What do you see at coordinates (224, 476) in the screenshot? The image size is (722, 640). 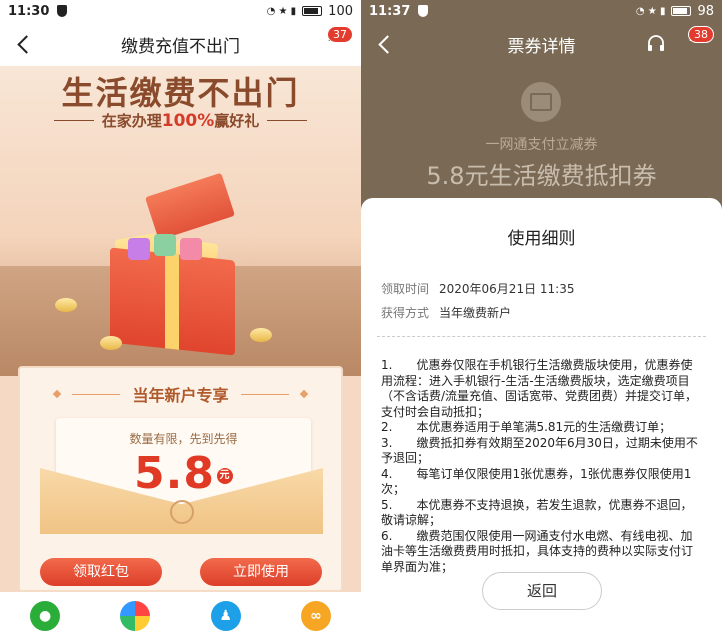 I see `voucher-unit: 元` at bounding box center [224, 476].